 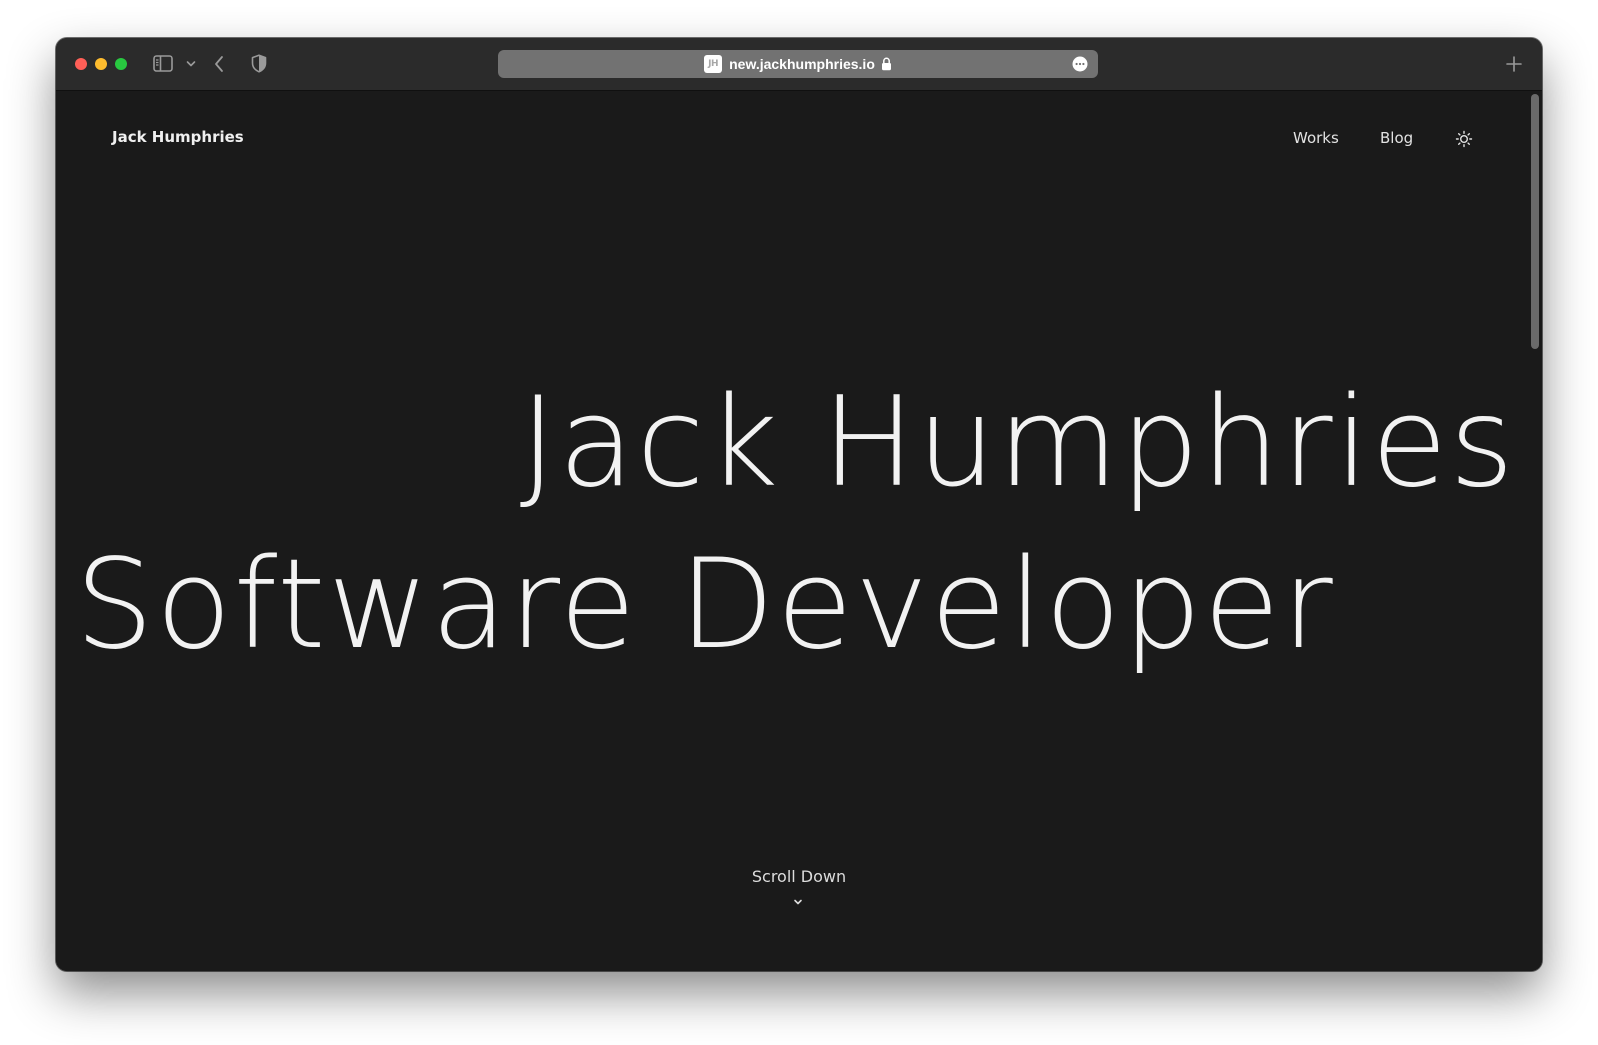 I want to click on shield-icon, so click(x=259, y=63).